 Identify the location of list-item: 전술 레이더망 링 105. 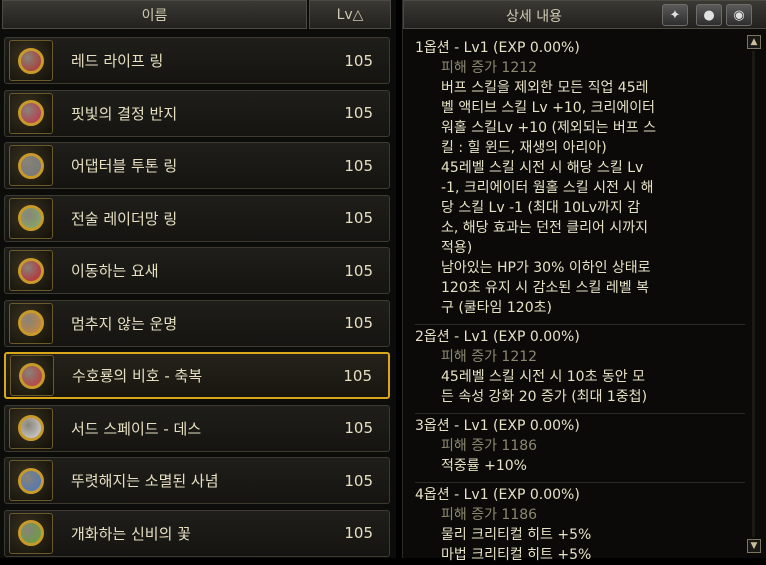
(197, 218).